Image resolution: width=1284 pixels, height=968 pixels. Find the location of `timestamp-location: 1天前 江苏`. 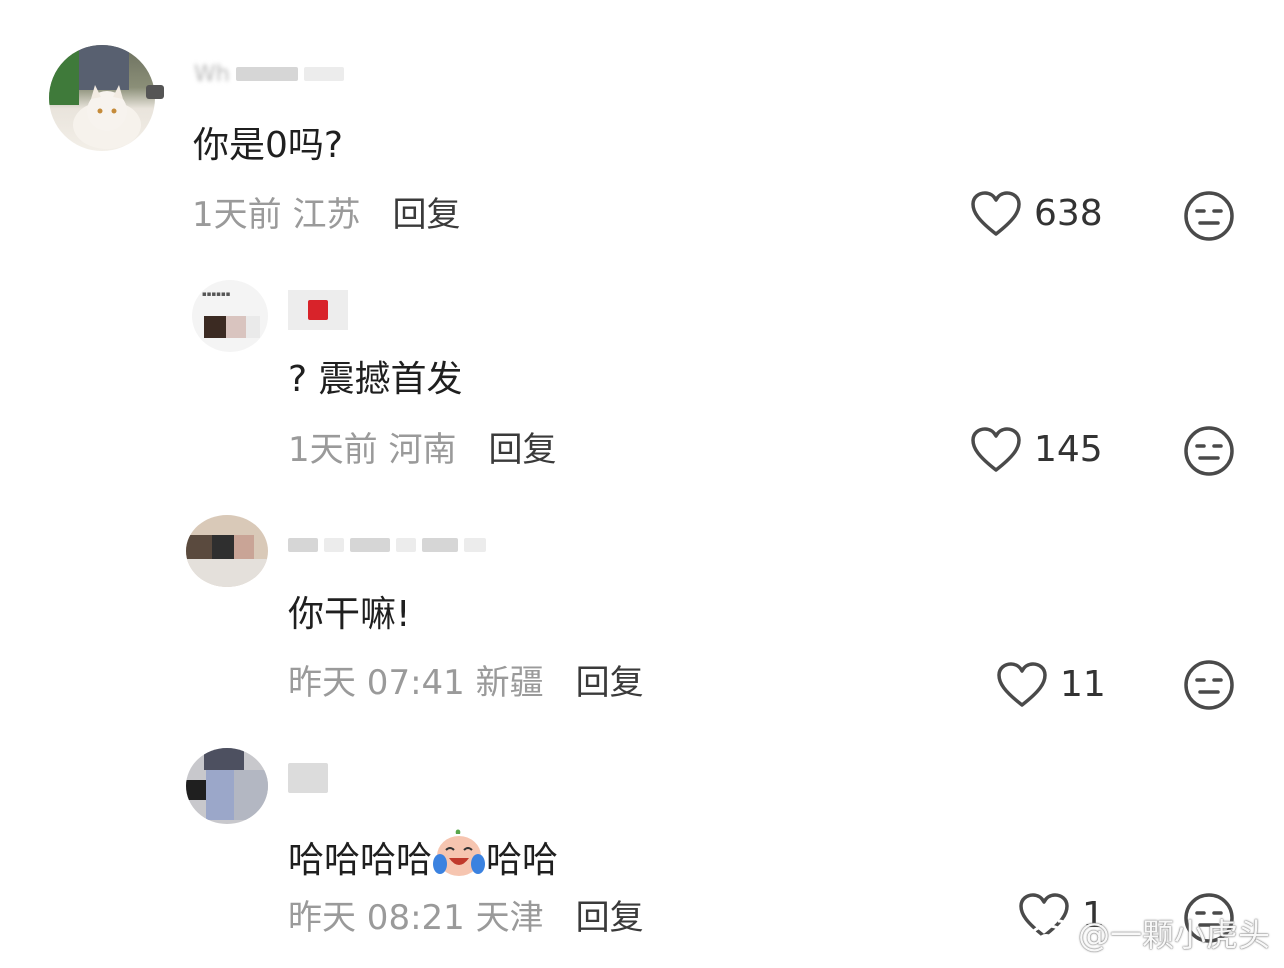

timestamp-location: 1天前 江苏 is located at coordinates (276, 215).